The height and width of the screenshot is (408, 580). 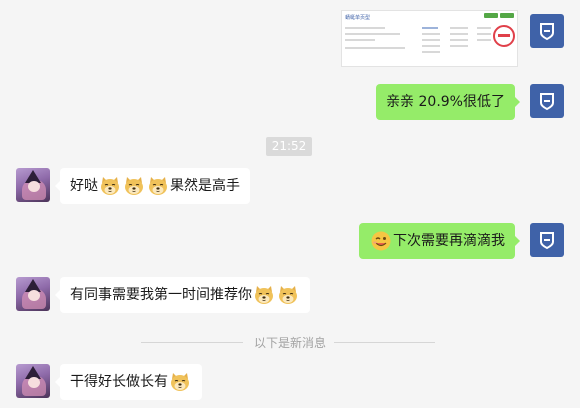 I want to click on stamp-icon, so click(x=504, y=36).